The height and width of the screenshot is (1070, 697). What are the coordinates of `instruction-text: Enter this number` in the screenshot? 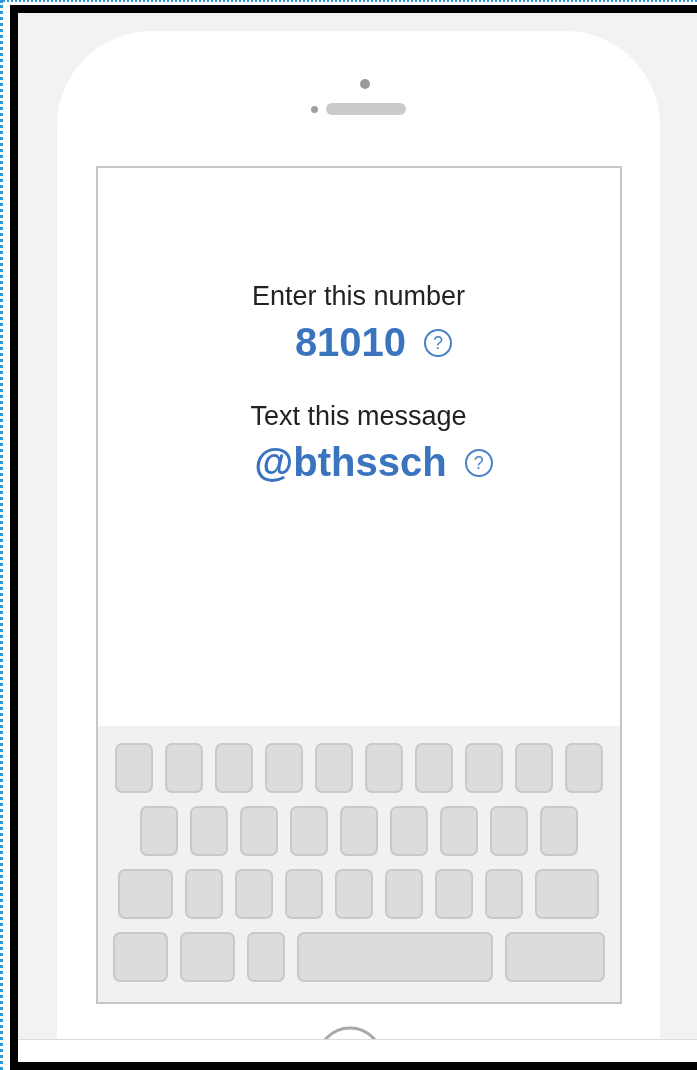 It's located at (358, 296).